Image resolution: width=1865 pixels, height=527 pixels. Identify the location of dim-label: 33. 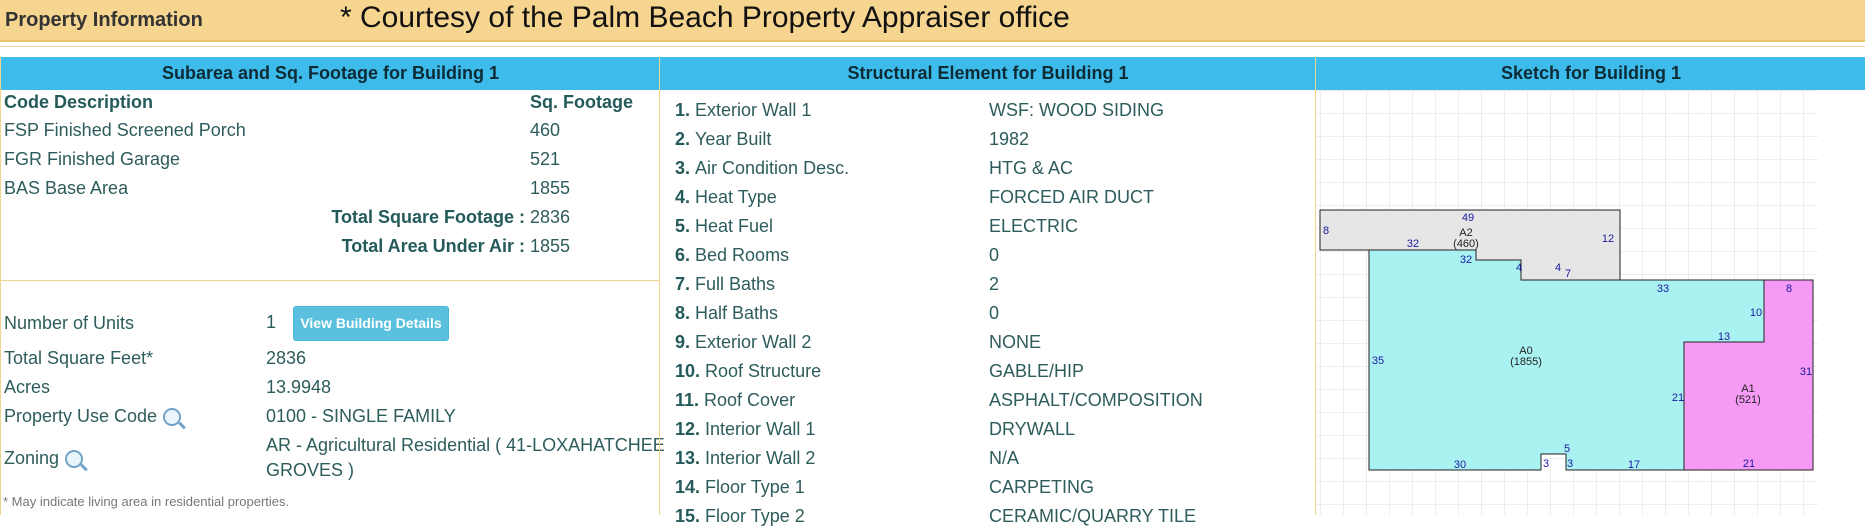
(1663, 289).